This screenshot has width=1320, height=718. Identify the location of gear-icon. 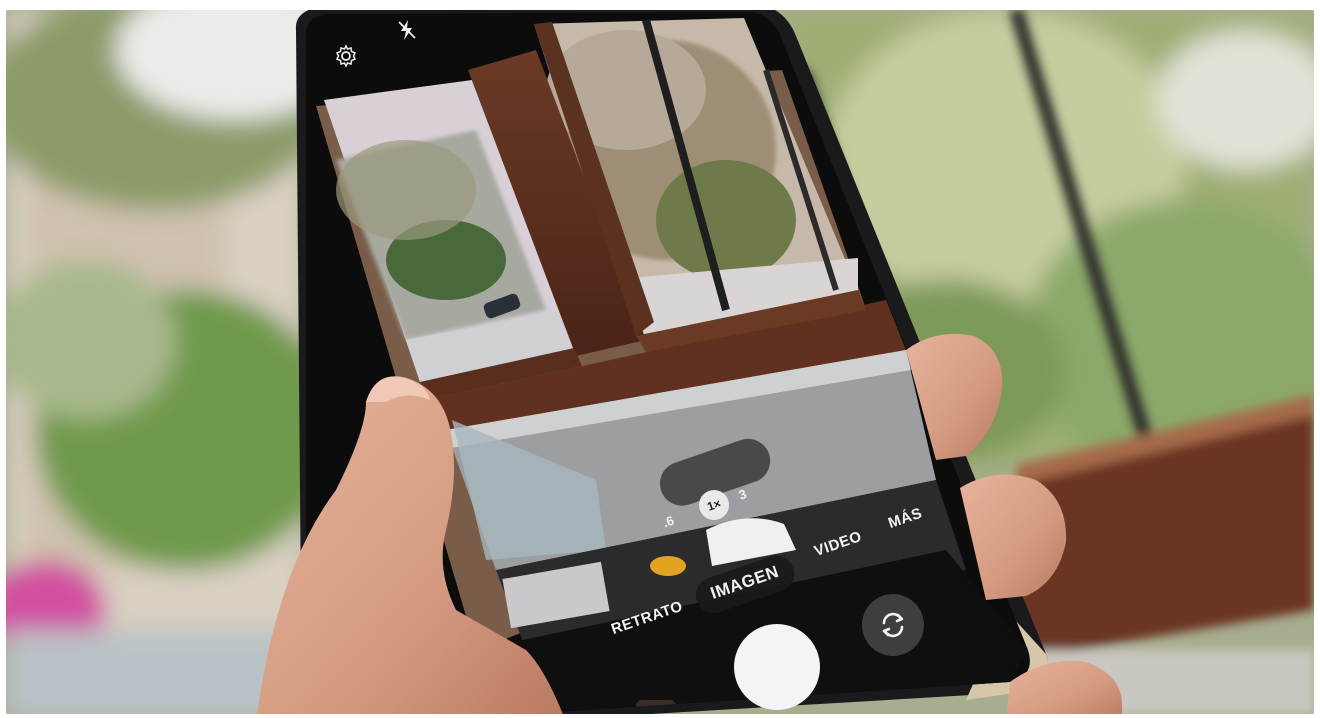
(346, 56).